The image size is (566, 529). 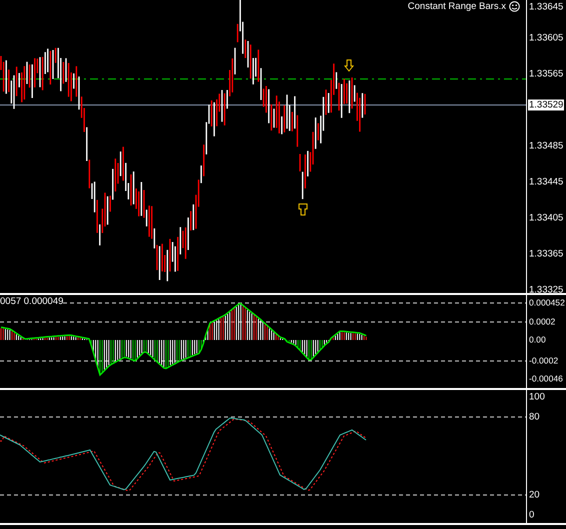 I want to click on axis-label: 0.00, so click(x=537, y=340).